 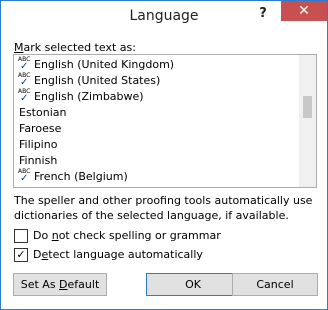 What do you see at coordinates (156, 129) in the screenshot?
I see `list-item: Faroese` at bounding box center [156, 129].